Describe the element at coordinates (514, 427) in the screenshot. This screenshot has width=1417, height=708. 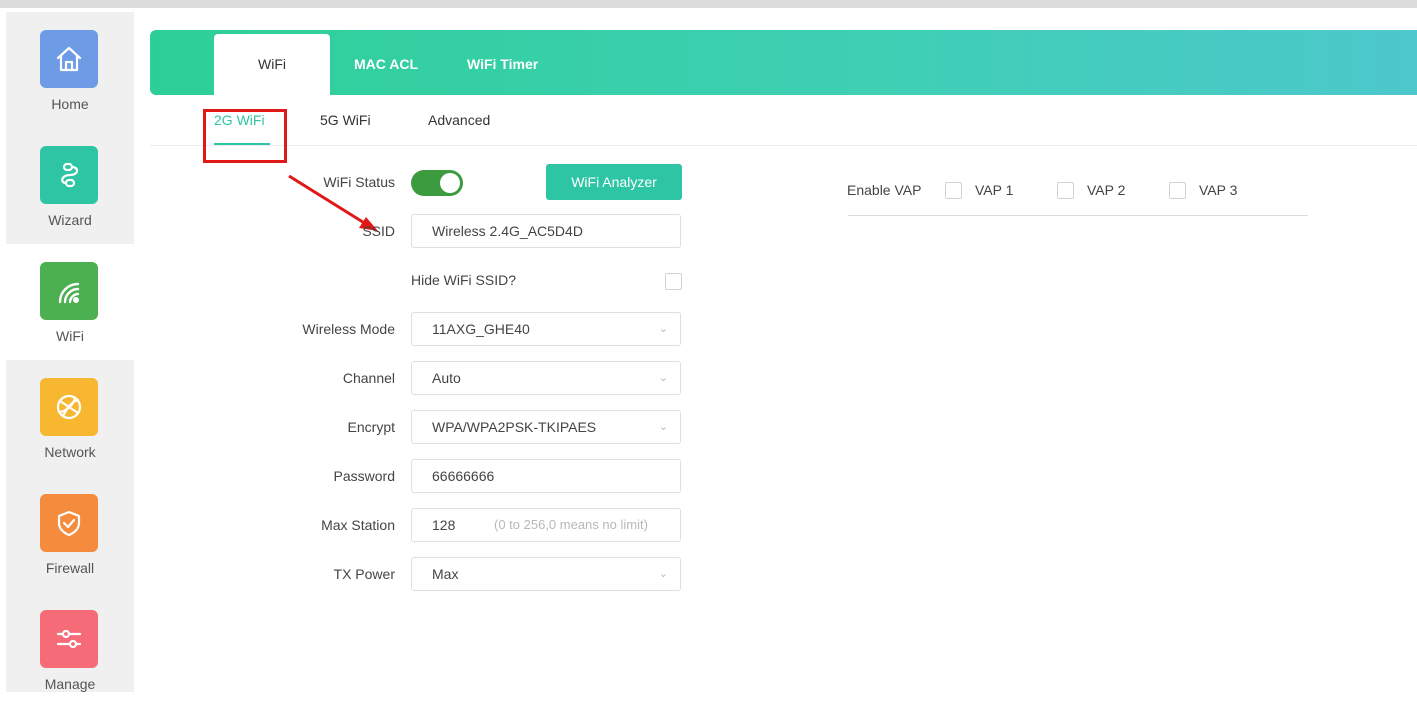
I see `encrypt-value: WPA/WPA2PSK-TKIPAES` at that location.